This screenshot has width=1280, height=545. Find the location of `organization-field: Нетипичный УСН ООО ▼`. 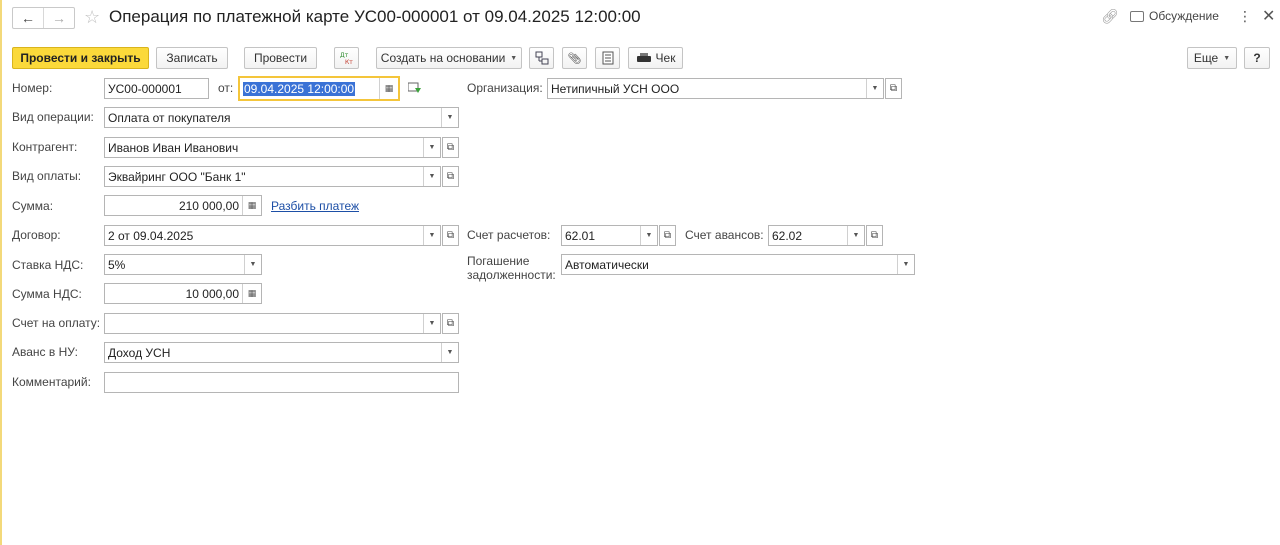

organization-field: Нетипичный УСН ООО ▼ is located at coordinates (715, 88).